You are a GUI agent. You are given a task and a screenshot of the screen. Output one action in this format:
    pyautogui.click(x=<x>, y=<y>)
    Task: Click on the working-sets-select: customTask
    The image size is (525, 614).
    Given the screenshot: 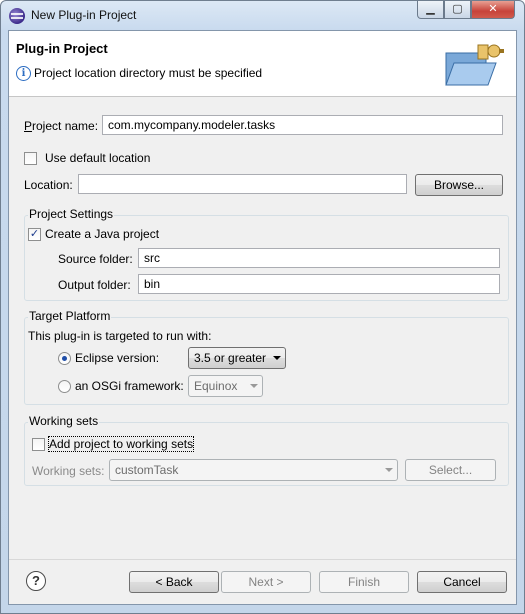 What is the action you would take?
    pyautogui.click(x=253, y=470)
    